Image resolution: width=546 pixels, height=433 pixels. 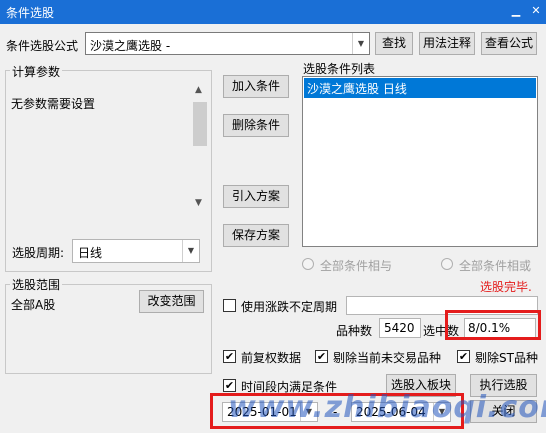 I want to click on count-label: 品种数, so click(x=354, y=331).